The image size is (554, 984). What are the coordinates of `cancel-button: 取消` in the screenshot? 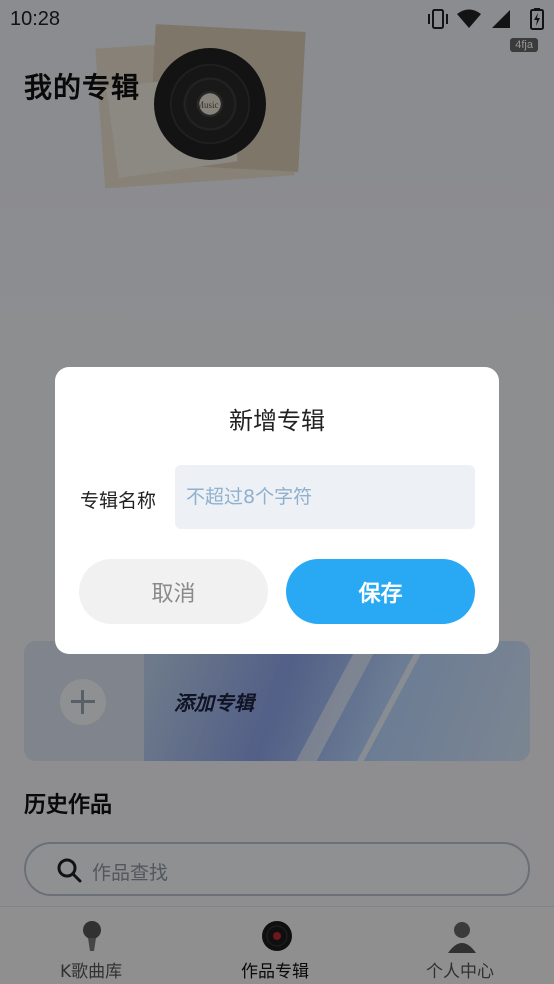 It's located at (173, 591).